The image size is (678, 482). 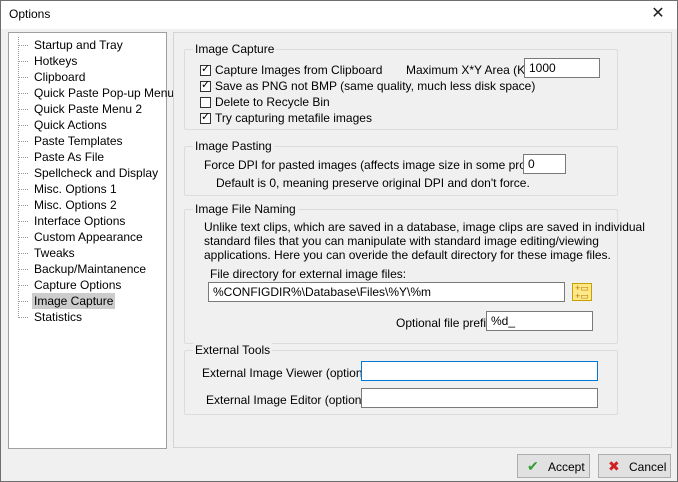 I want to click on capture-from-clipboard-checkbox: ✓, so click(x=205, y=69).